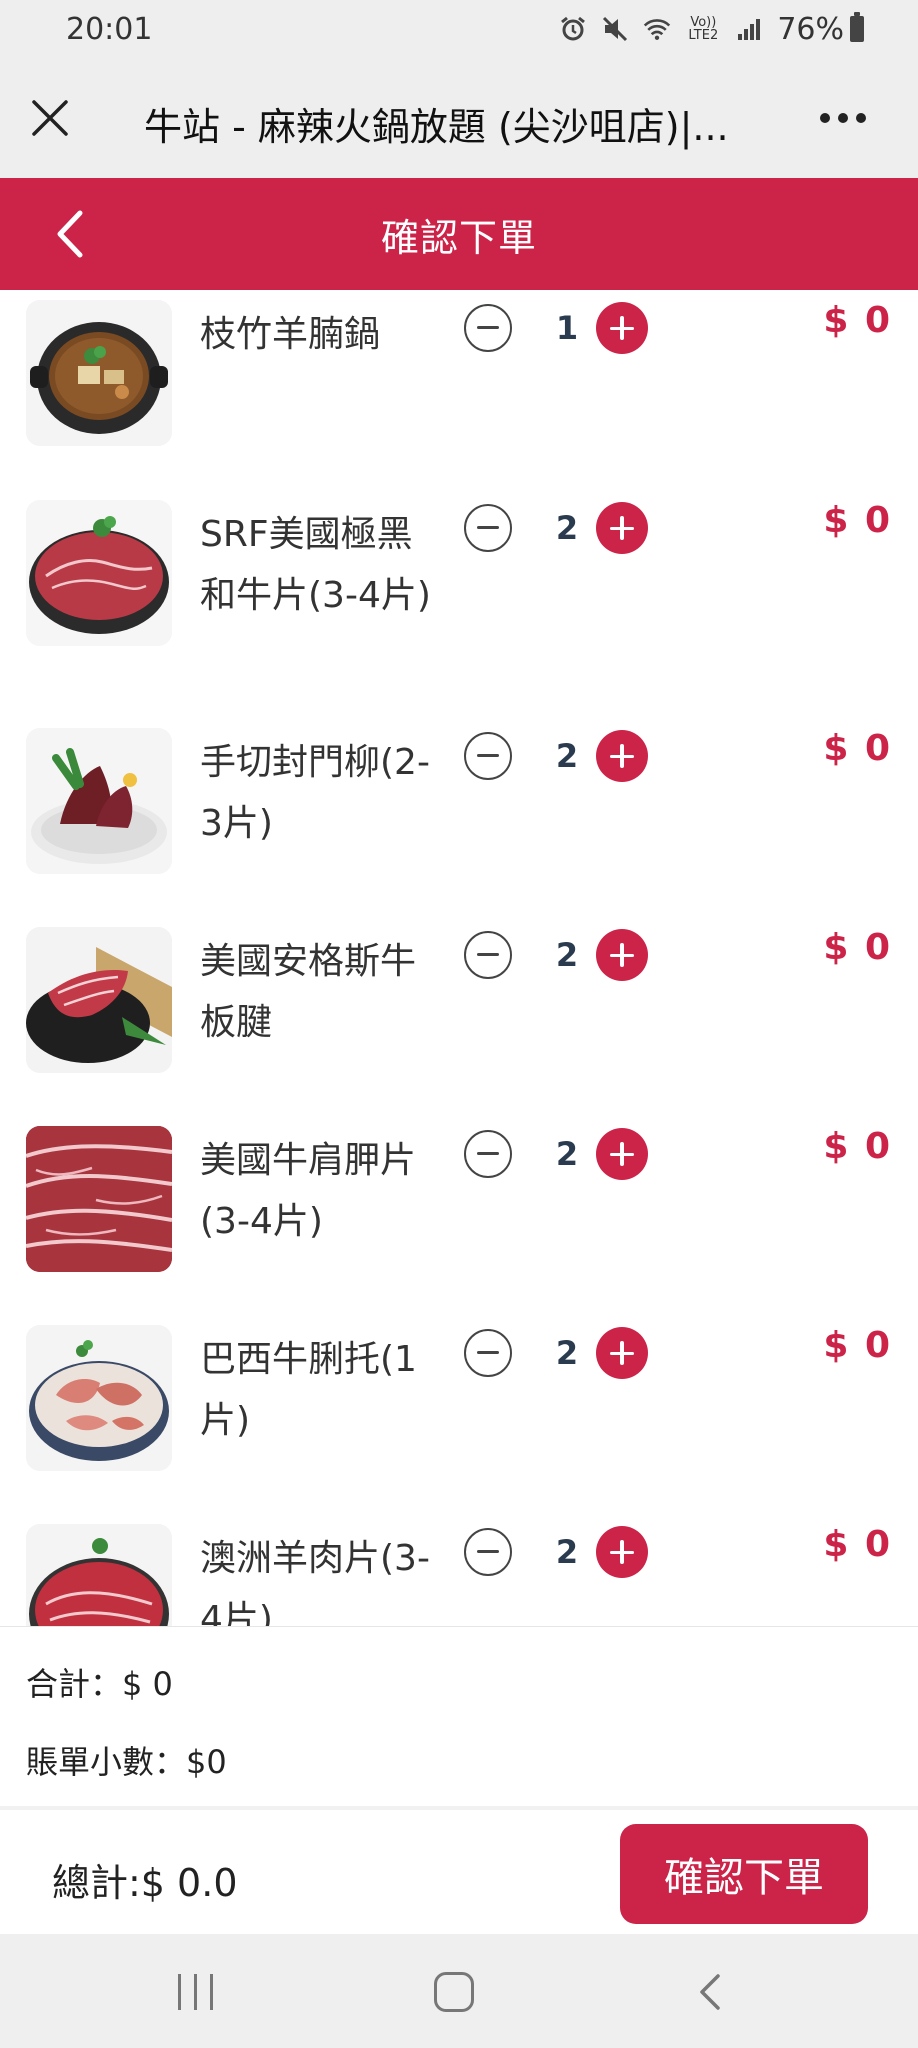 This screenshot has width=918, height=2048. I want to click on status-time: 20:01, so click(109, 29).